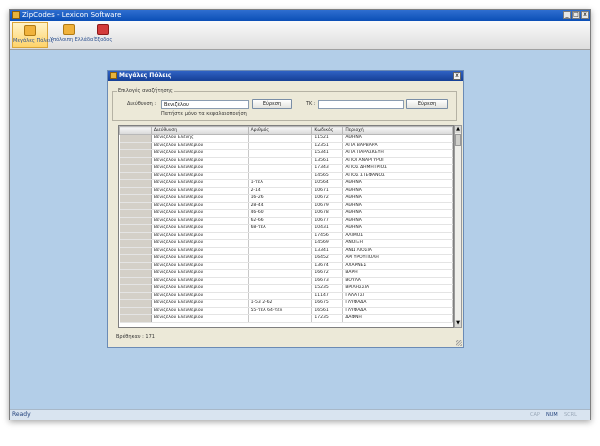  Describe the element at coordinates (286, 281) in the screenshot. I see `table-row: Βενιζέλου Ελευθερίου 16673 ΒΟΥΛΑ` at that location.